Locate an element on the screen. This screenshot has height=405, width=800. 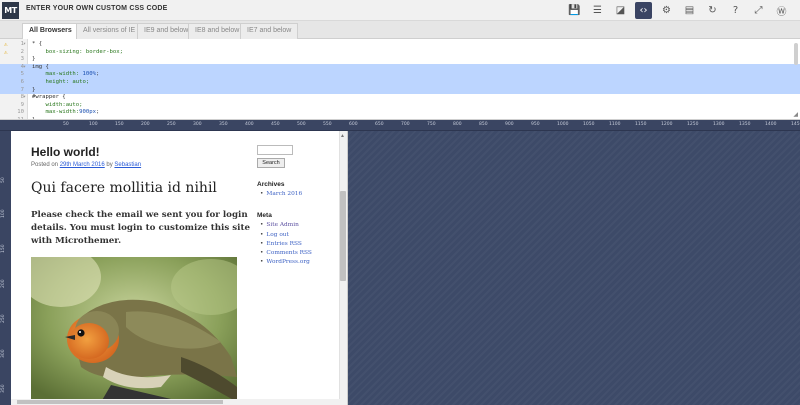
ruler-tick: 1350 is located at coordinates (745, 124).